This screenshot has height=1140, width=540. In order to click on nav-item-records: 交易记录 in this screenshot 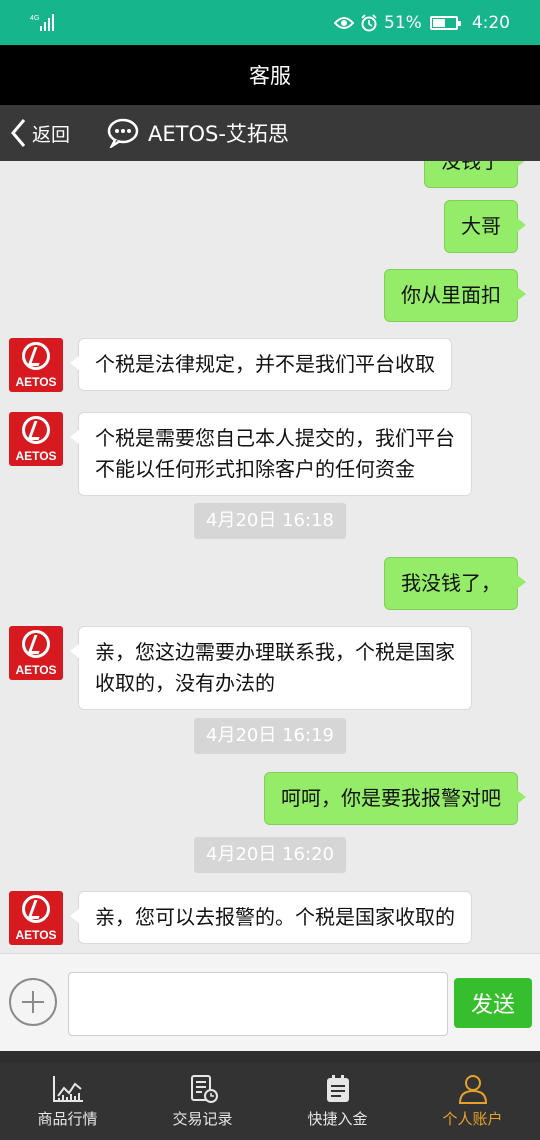, I will do `click(202, 1101)`.